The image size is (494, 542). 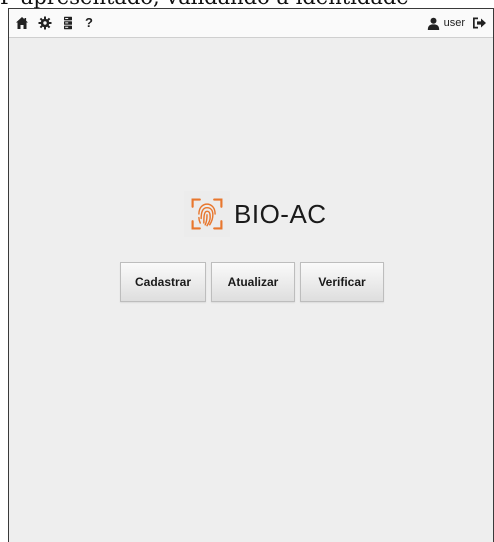 I want to click on action-buttons: Cadastrar Atualizar Verificar, so click(x=252, y=282).